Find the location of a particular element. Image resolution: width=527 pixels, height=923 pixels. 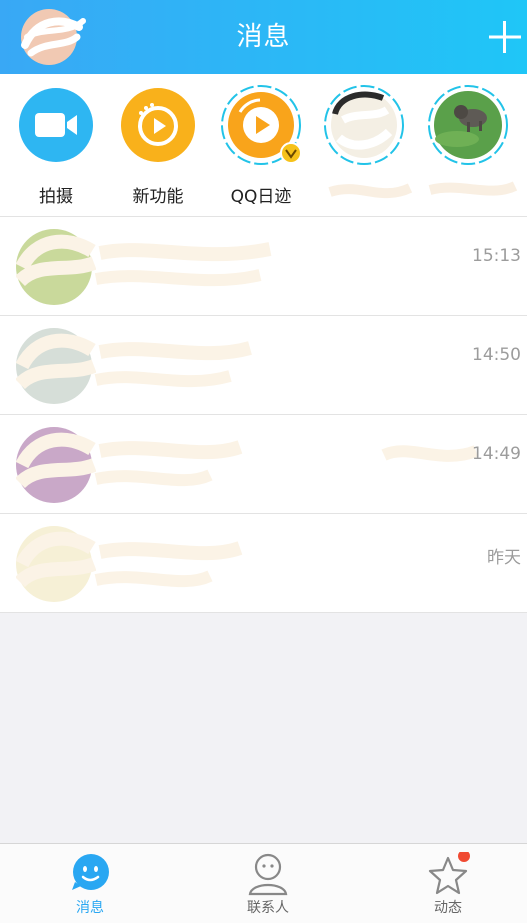

top-bar: 消息 is located at coordinates (263, 37).